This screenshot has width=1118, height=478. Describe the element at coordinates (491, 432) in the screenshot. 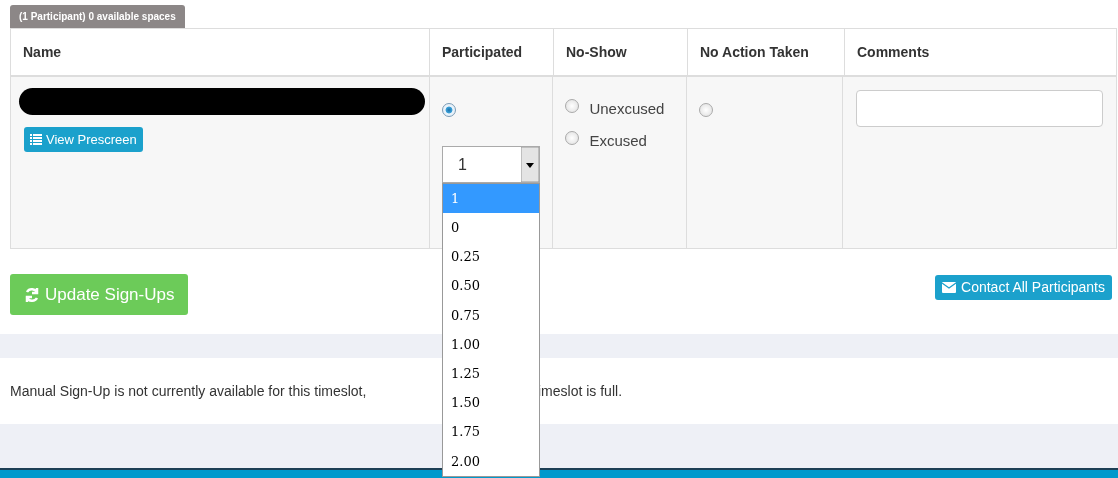

I see `dropdown-option: 1.75` at that location.